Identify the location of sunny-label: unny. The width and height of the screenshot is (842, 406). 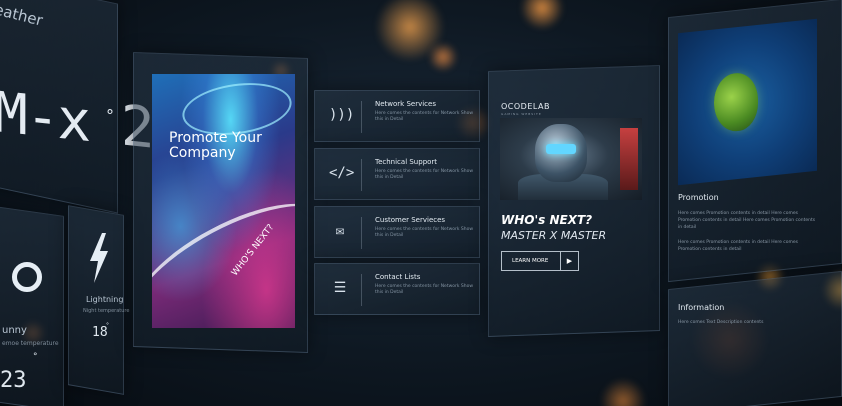
(14, 330).